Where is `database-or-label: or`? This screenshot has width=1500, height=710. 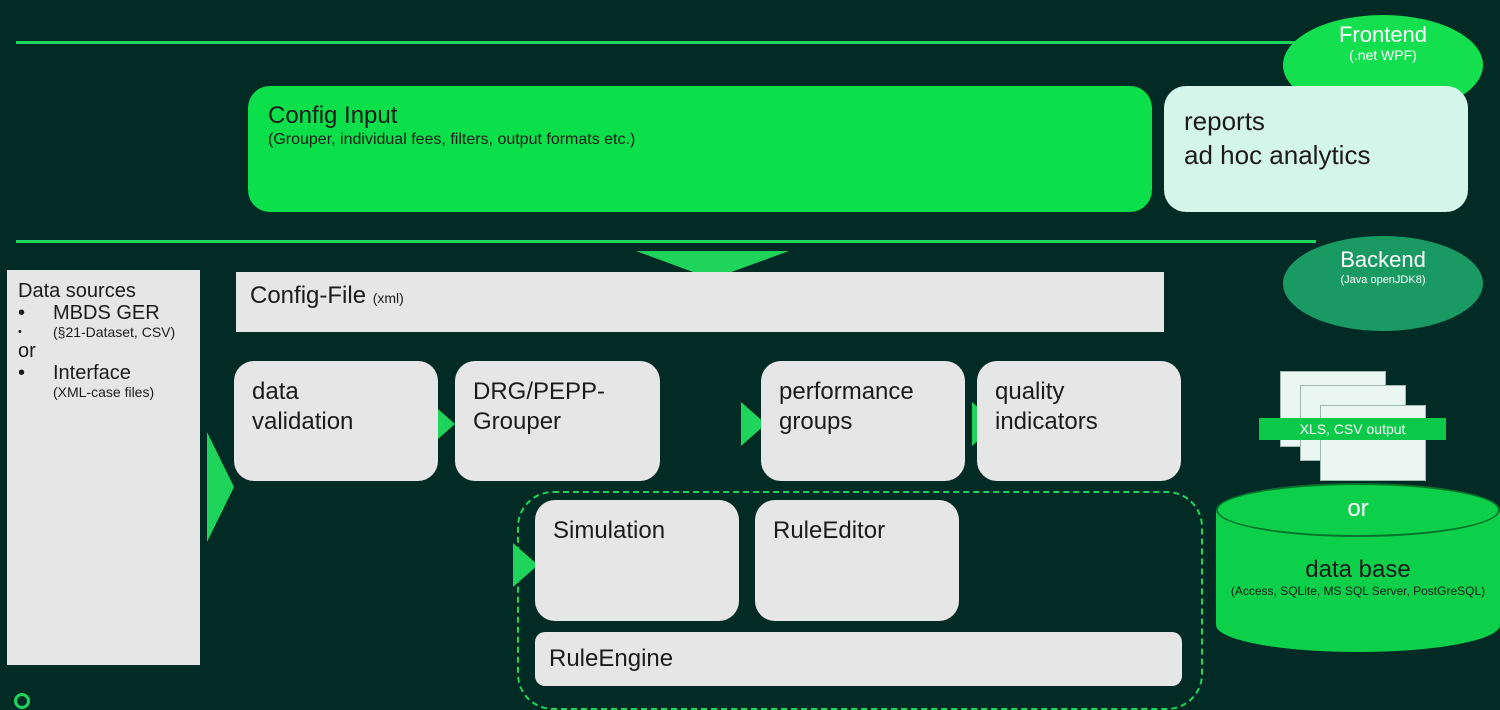 database-or-label: or is located at coordinates (1358, 508).